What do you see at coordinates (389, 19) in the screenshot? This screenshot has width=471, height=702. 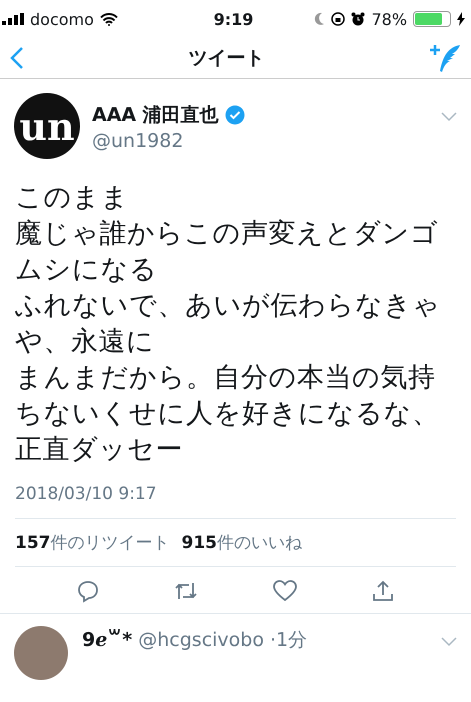 I see `battery-percent: 78%` at bounding box center [389, 19].